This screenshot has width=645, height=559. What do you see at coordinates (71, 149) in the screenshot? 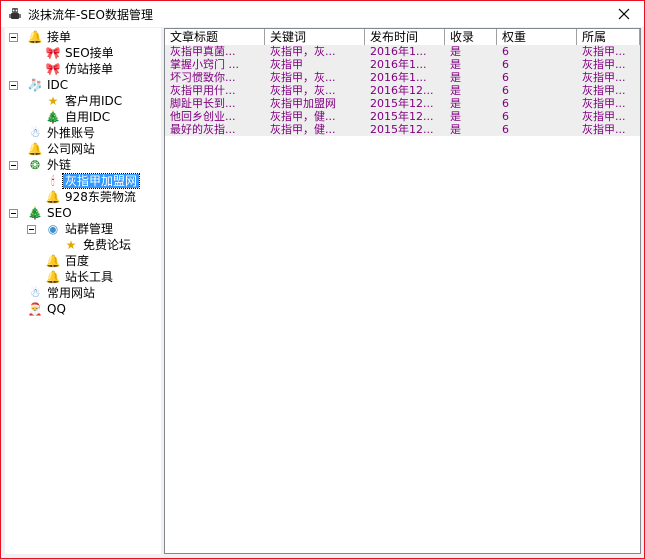
I see `tree-item-label: 公司网站` at bounding box center [71, 149].